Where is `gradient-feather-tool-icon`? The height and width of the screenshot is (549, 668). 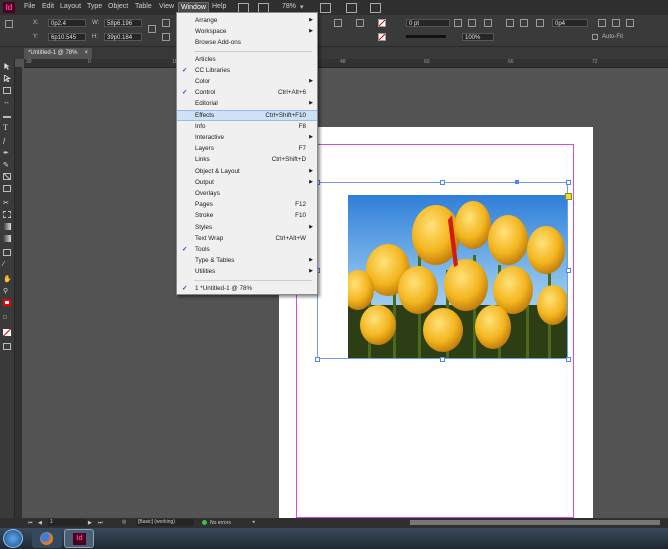 gradient-feather-tool-icon is located at coordinates (7, 238).